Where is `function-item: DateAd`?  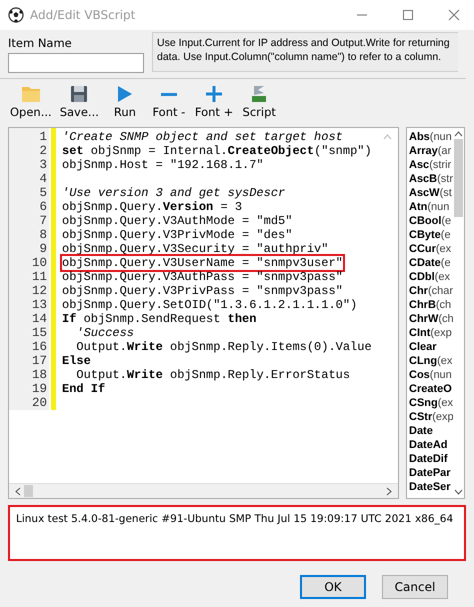
function-item: DateAd is located at coordinates (430, 445).